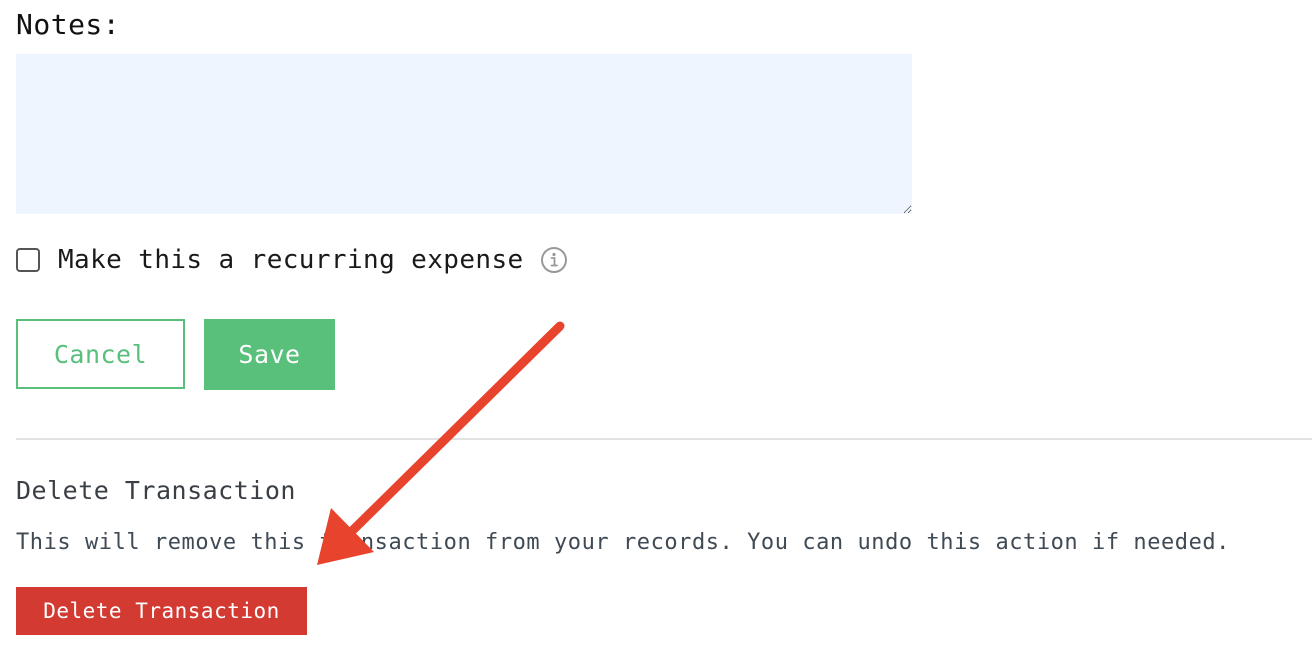 This screenshot has height=658, width=1312. I want to click on annotation-arrow-shaft, so click(456, 428).